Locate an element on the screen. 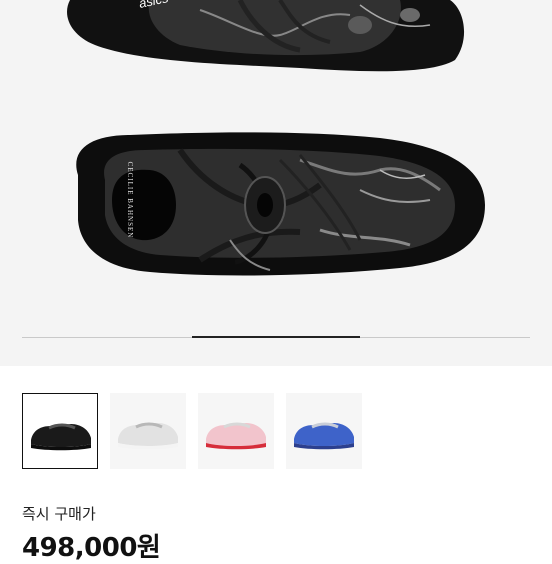 The image size is (552, 564). gallery-progress-indicator is located at coordinates (276, 337).